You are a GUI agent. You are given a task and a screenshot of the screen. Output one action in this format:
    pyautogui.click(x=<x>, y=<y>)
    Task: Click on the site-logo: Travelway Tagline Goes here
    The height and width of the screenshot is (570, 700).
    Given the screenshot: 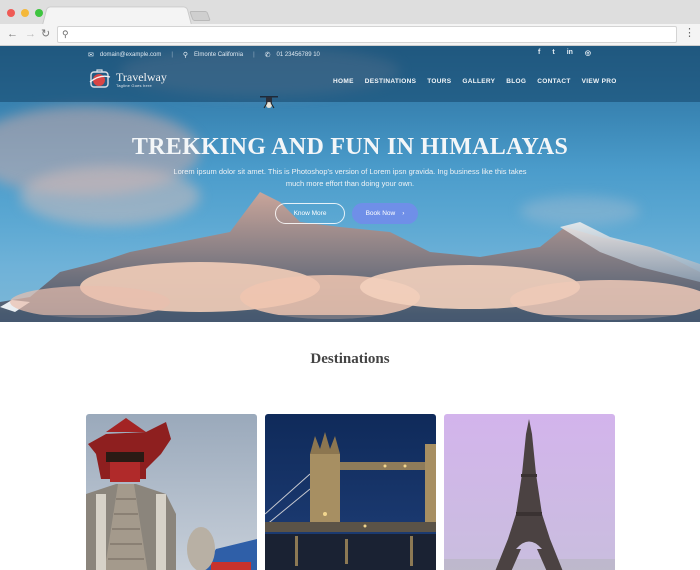 What is the action you would take?
    pyautogui.click(x=127, y=79)
    